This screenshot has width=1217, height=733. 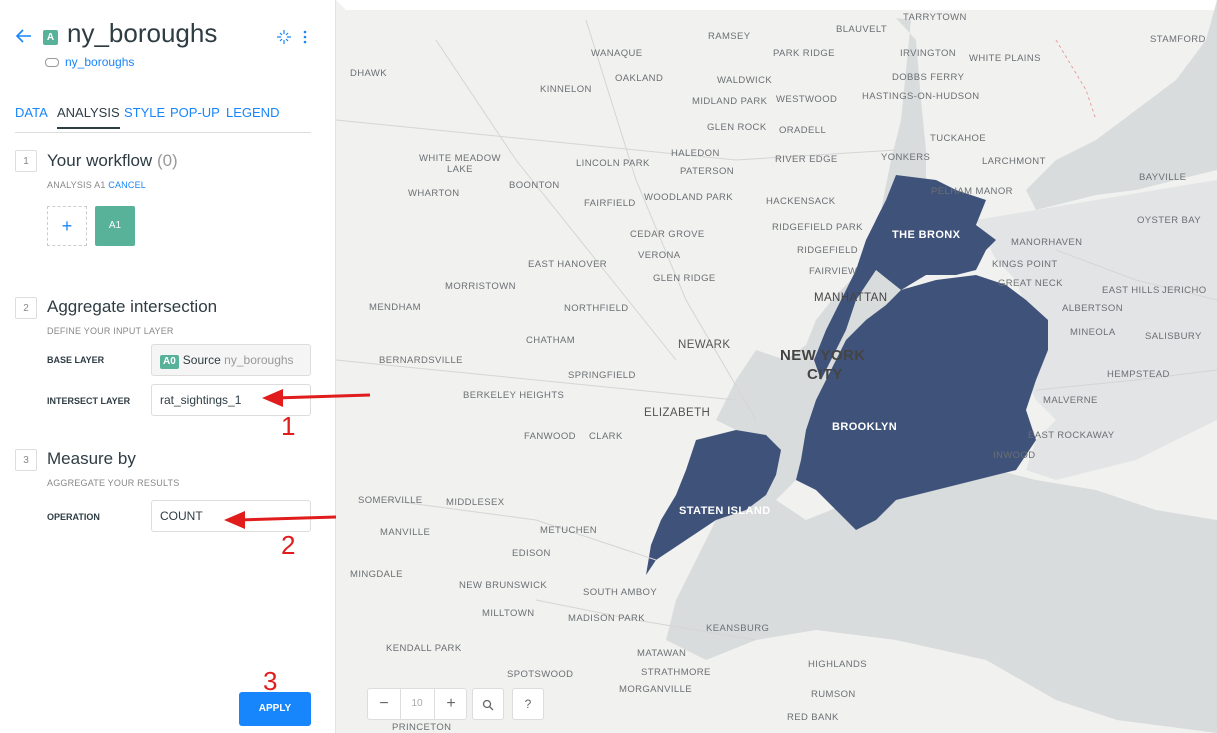 I want to click on borough-label: STATEN ISLAND, so click(x=725, y=511).